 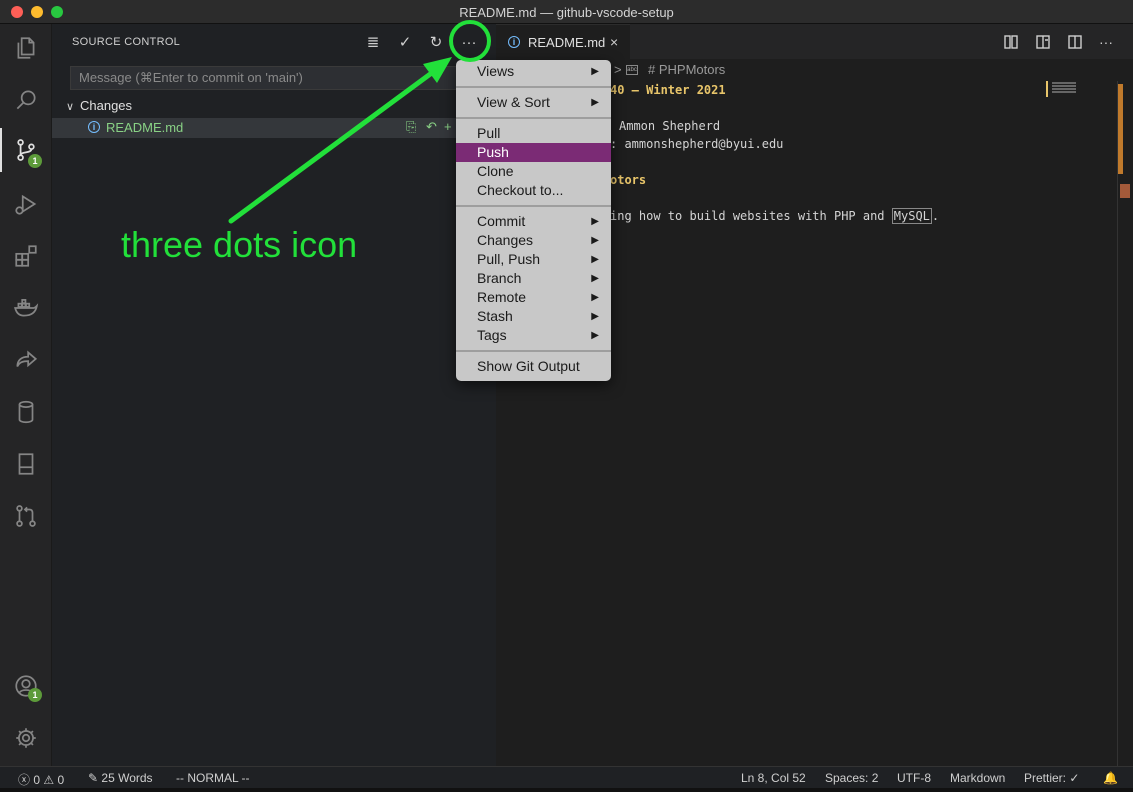 I want to click on editor-tab-bar: i README.md × ···, so click(x=814, y=41).